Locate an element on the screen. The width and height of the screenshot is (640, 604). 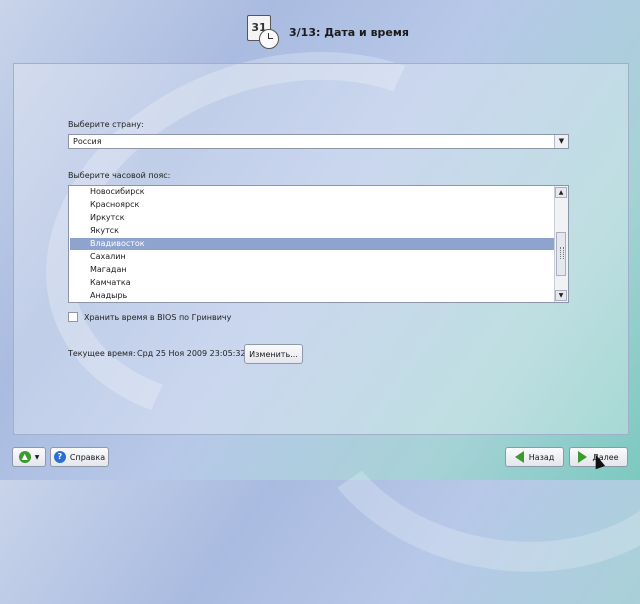
timezone-item-kamchatka: Камчатка is located at coordinates (313, 283).